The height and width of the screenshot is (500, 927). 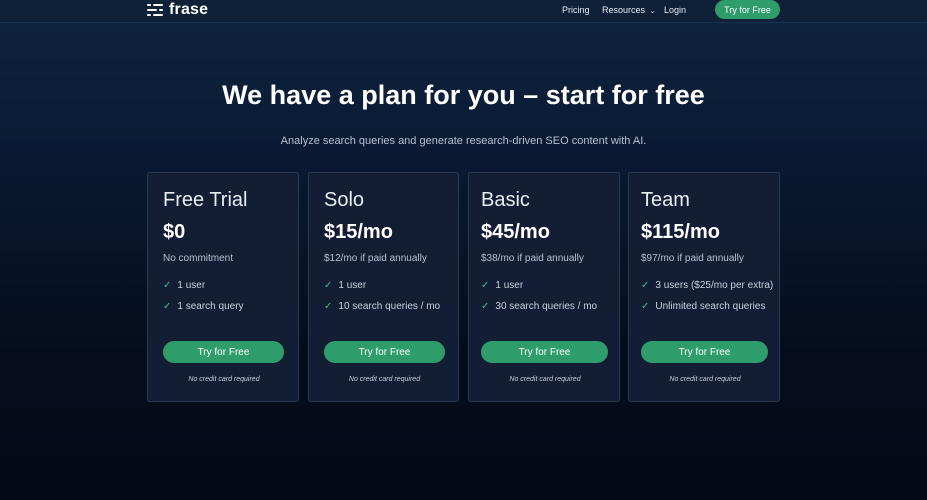 I want to click on nav-link-resources-label: Resources, so click(x=624, y=10).